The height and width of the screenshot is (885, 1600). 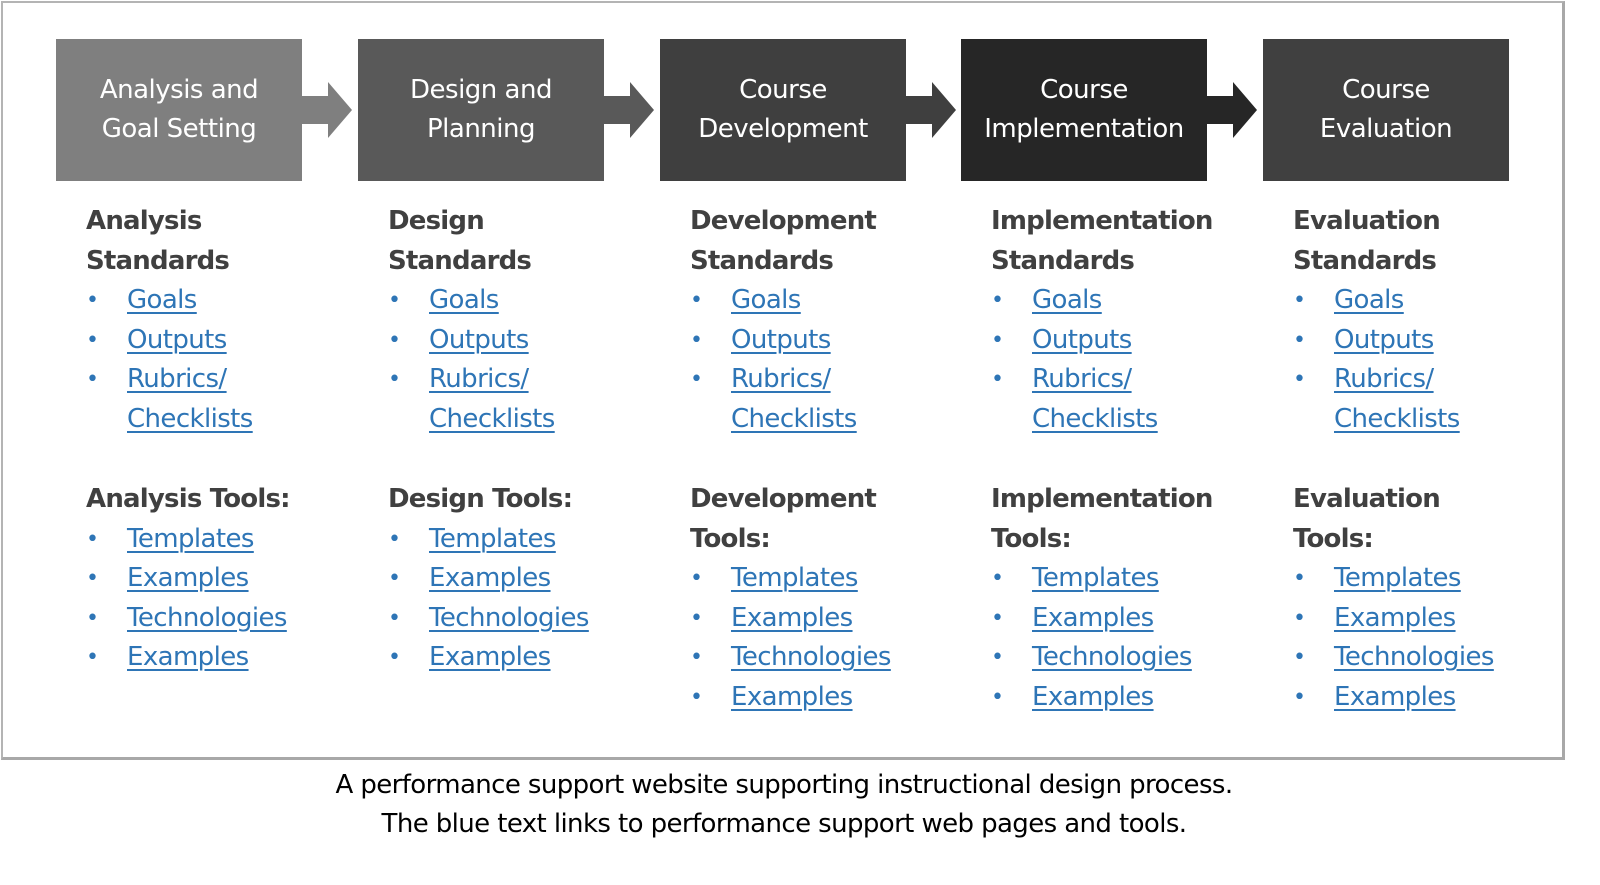 I want to click on stage-box-analysis: Analysis and Goal Setting, so click(x=179, y=110).